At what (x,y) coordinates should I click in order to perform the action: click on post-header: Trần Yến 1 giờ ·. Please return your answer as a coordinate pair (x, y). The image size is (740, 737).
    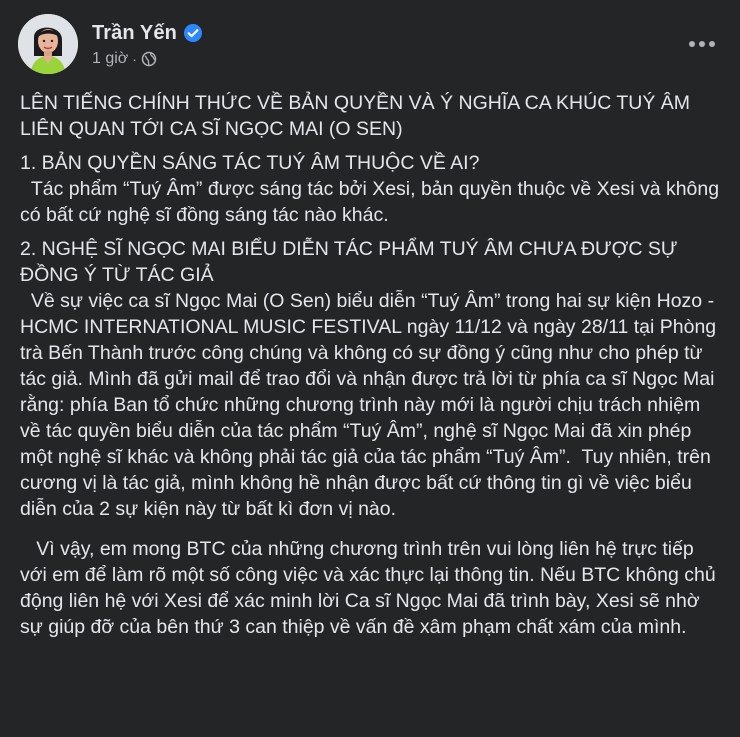
    Looking at the image, I should click on (110, 44).